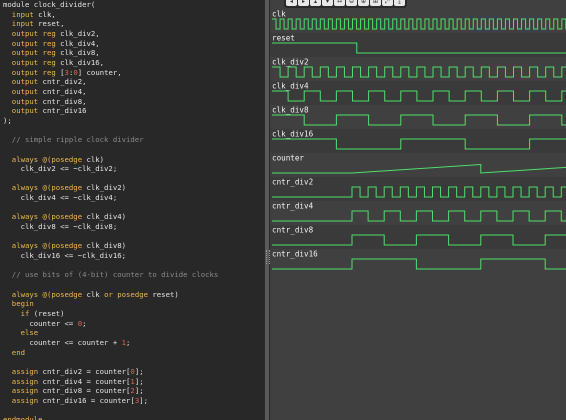 The image size is (566, 420). Describe the element at coordinates (288, 158) in the screenshot. I see `signal-label-counter: counter` at that location.